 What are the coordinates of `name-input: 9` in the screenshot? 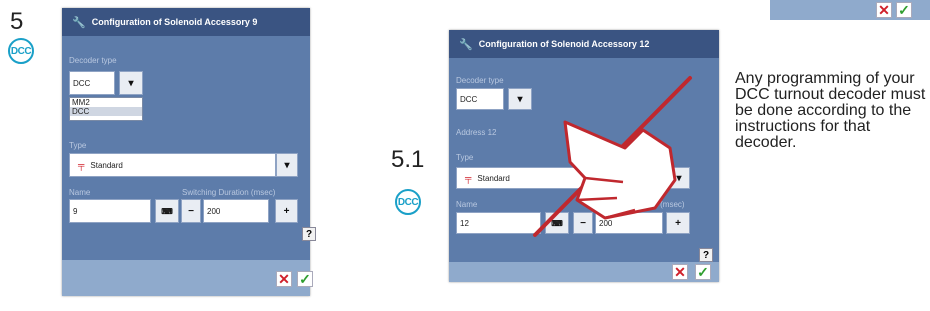 It's located at (110, 211).